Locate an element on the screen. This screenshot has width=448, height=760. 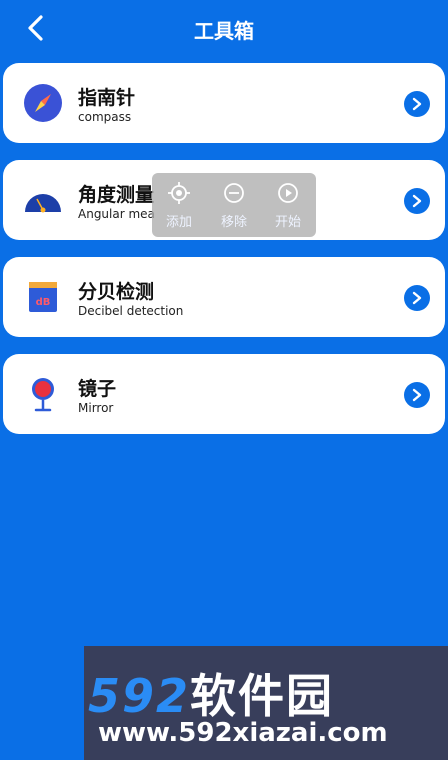
watermark: 592软件园 www.592xiazai.com is located at coordinates (266, 703).